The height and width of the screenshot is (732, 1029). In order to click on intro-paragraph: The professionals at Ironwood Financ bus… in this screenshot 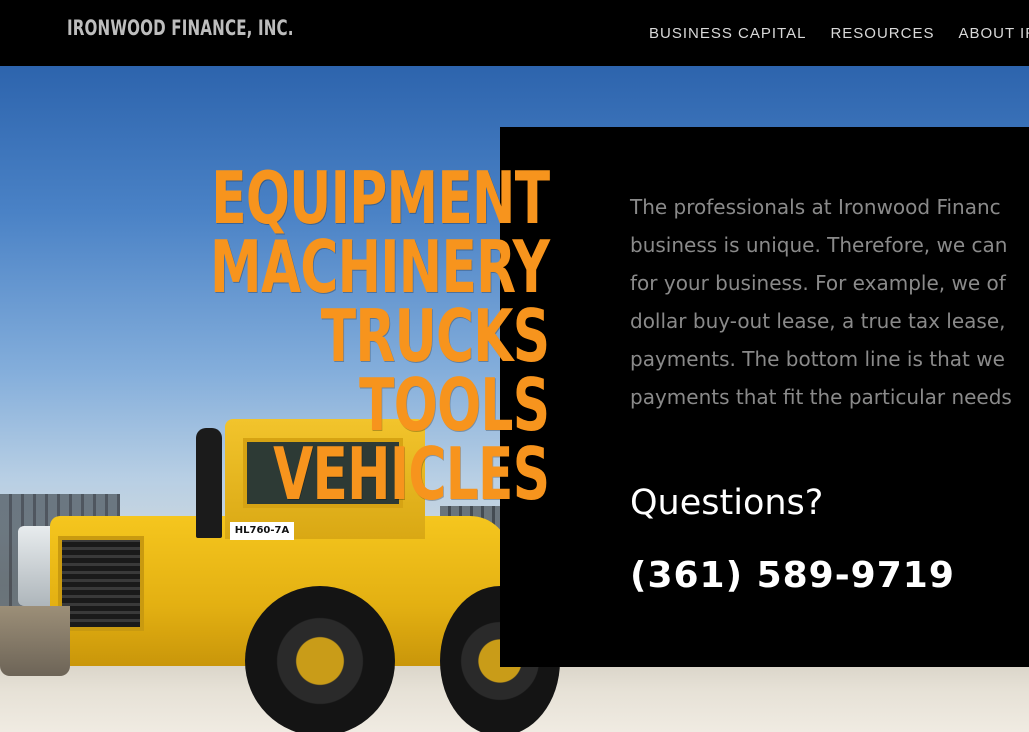, I will do `click(829, 302)`.